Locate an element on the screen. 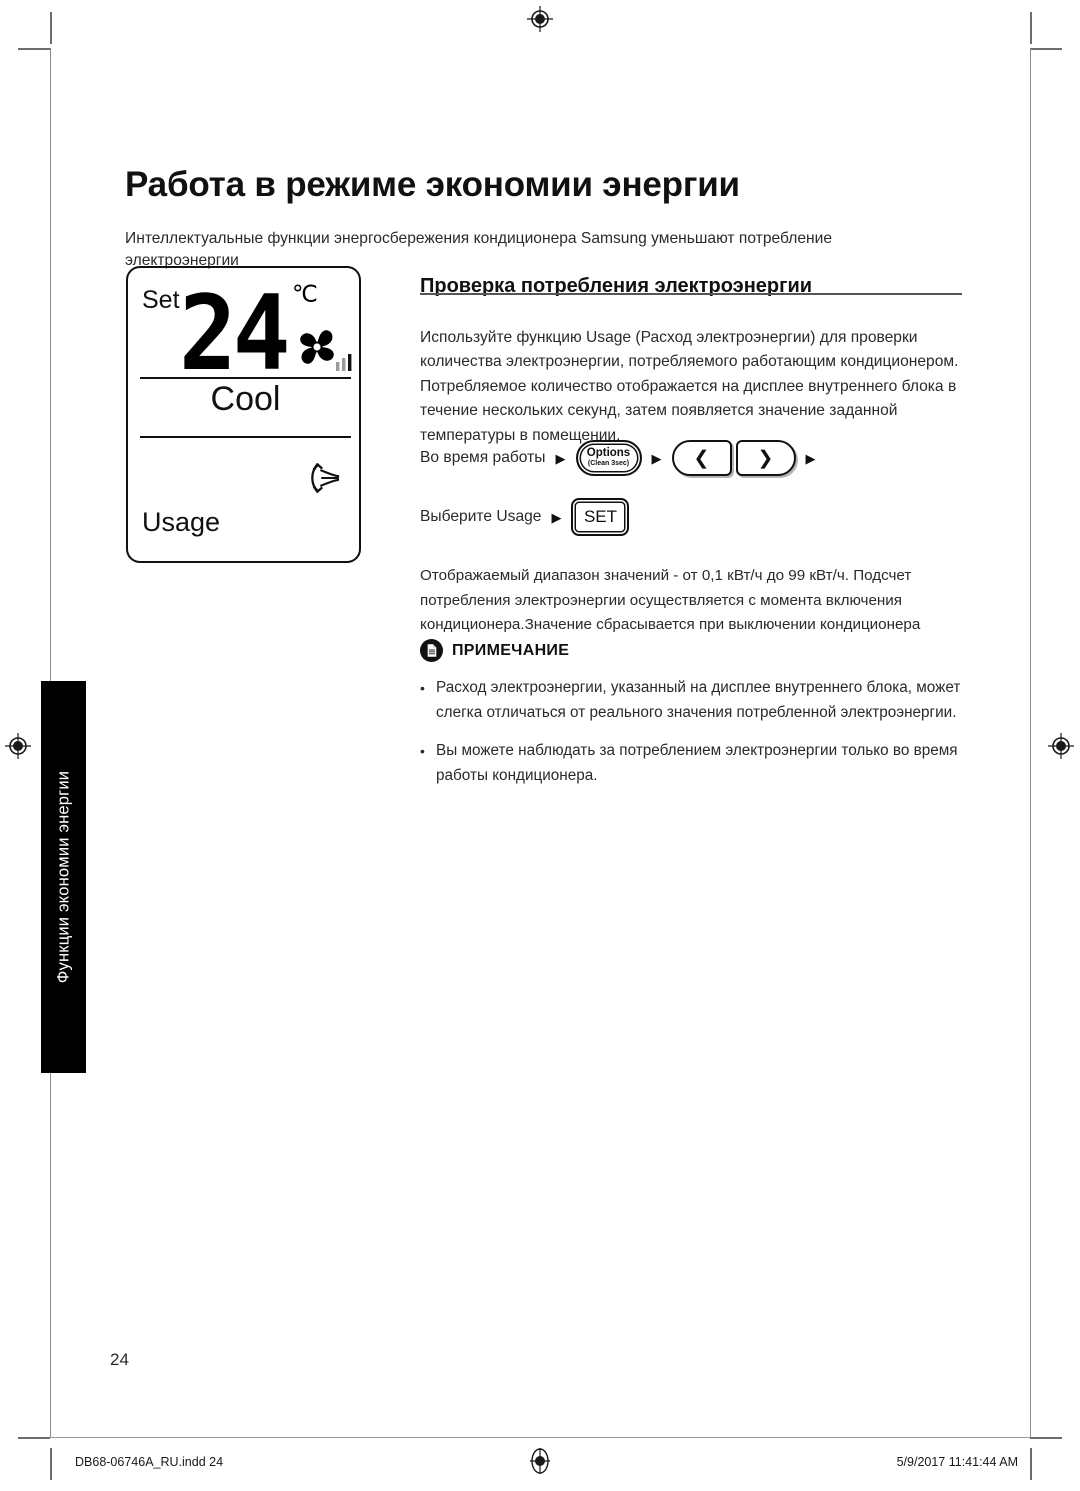  crop-mark-top-right-vertical is located at coordinates (1031, 28).